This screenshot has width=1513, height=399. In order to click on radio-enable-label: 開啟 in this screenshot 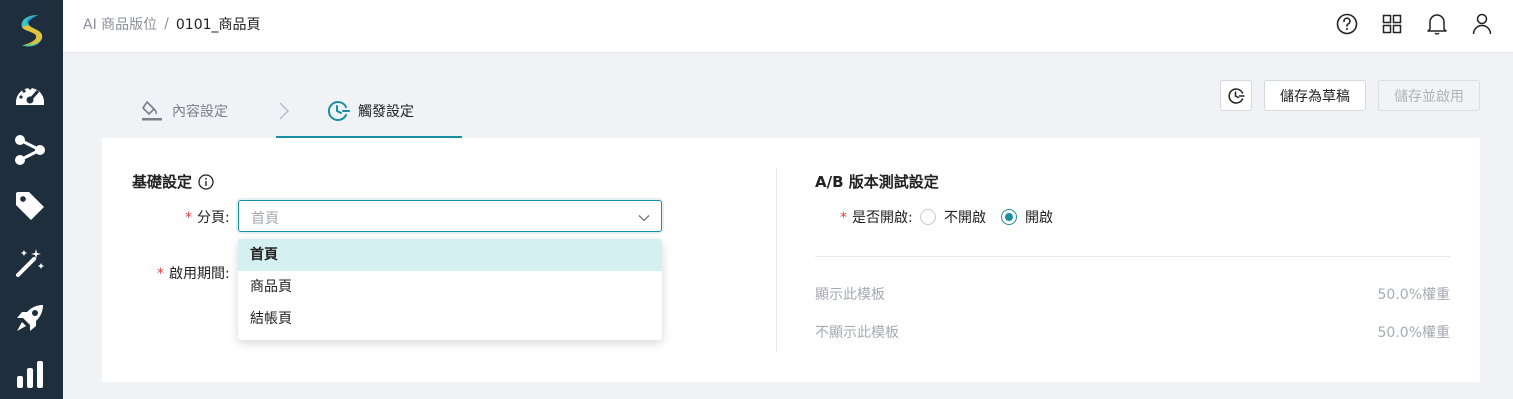, I will do `click(1039, 218)`.